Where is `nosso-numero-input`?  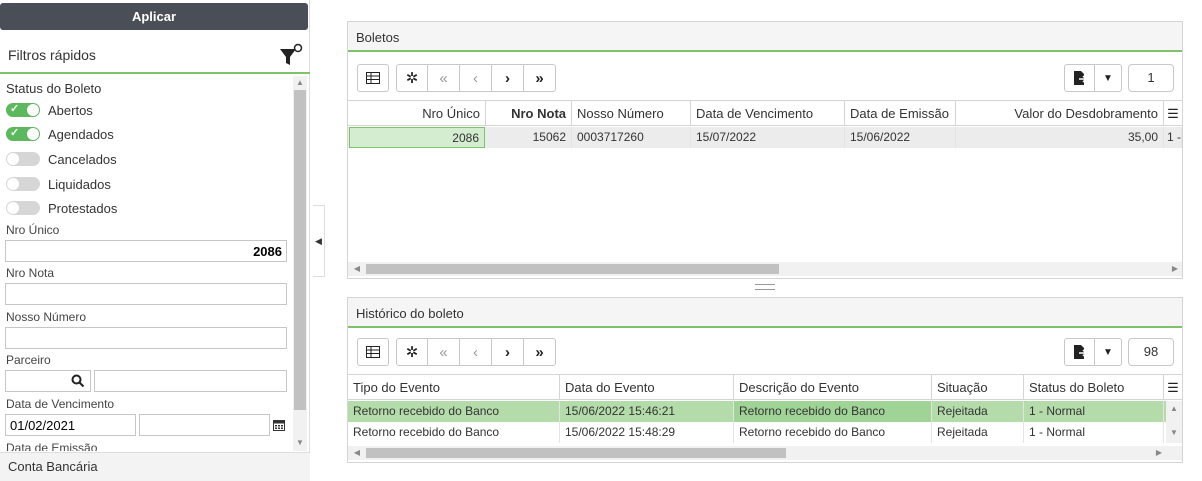
nosso-numero-input is located at coordinates (146, 338).